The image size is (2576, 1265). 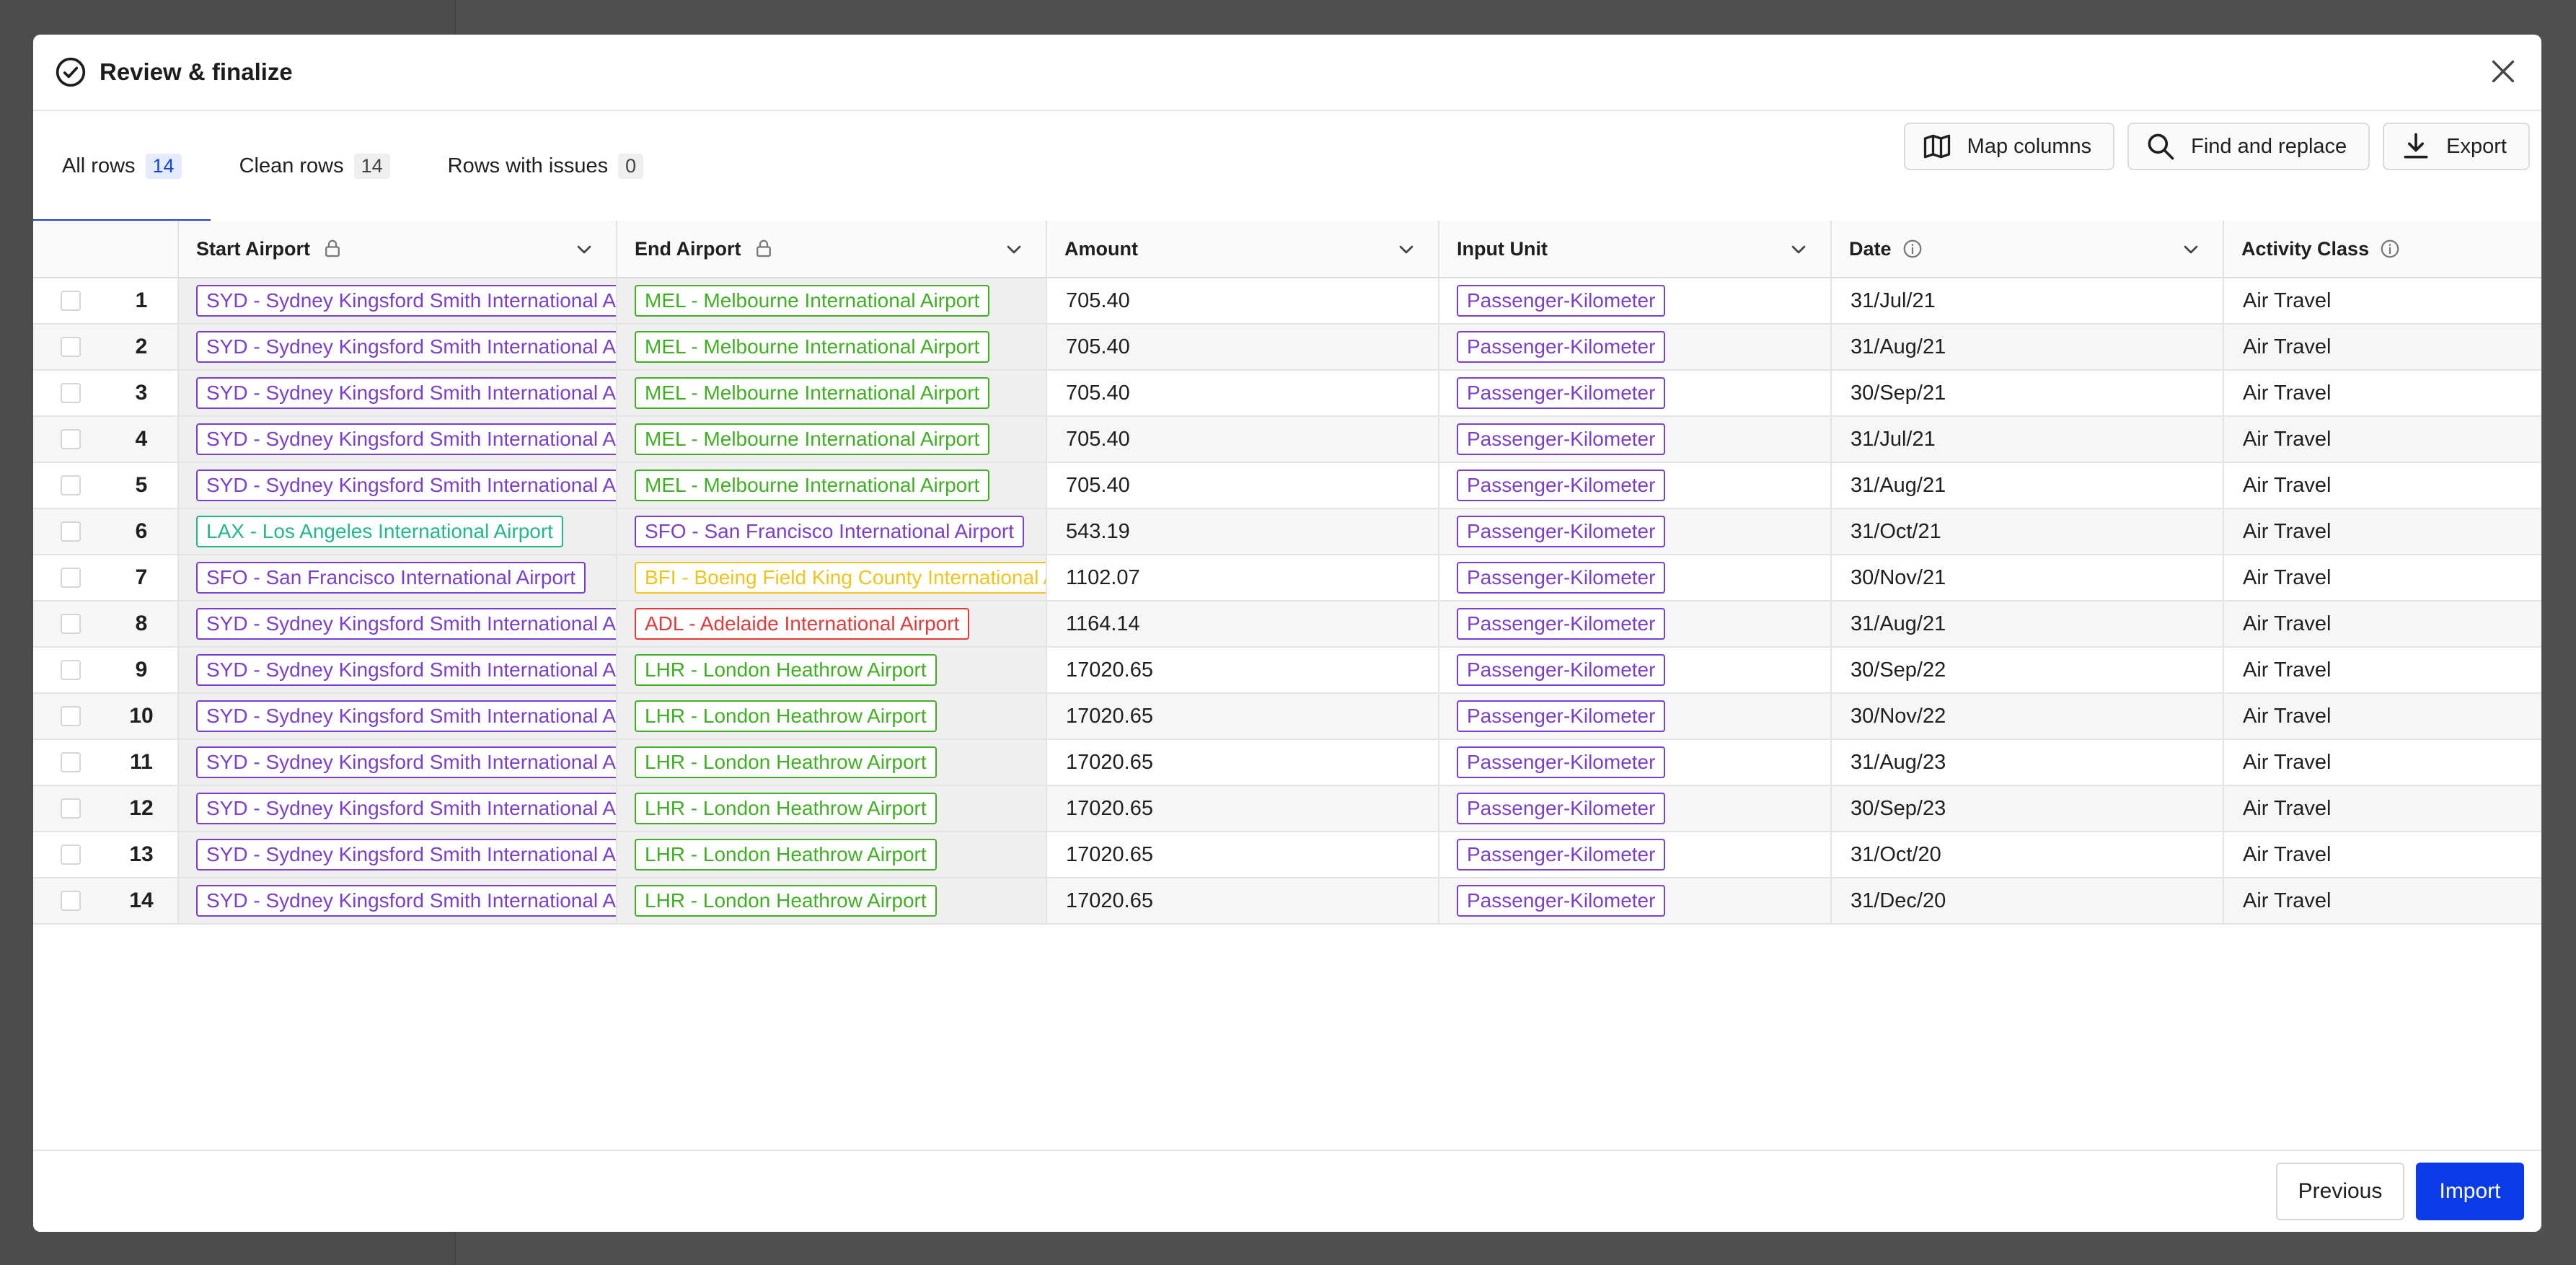 What do you see at coordinates (832, 249) in the screenshot?
I see `header-end-airport: End Airport` at bounding box center [832, 249].